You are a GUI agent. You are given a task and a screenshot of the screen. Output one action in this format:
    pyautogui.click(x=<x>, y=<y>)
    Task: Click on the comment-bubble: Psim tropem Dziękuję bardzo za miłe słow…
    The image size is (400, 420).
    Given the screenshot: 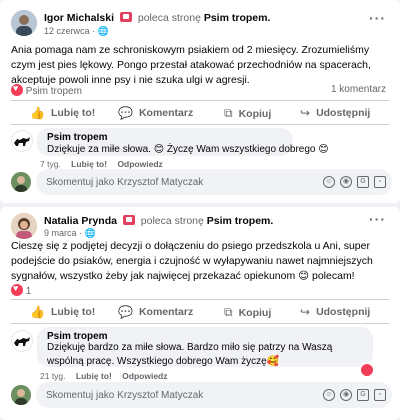 What is the action you would take?
    pyautogui.click(x=205, y=347)
    